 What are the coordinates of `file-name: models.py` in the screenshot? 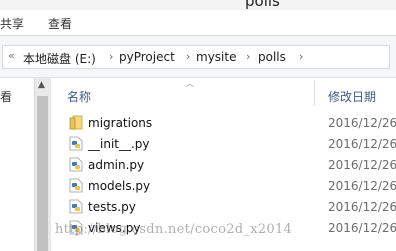 It's located at (119, 186).